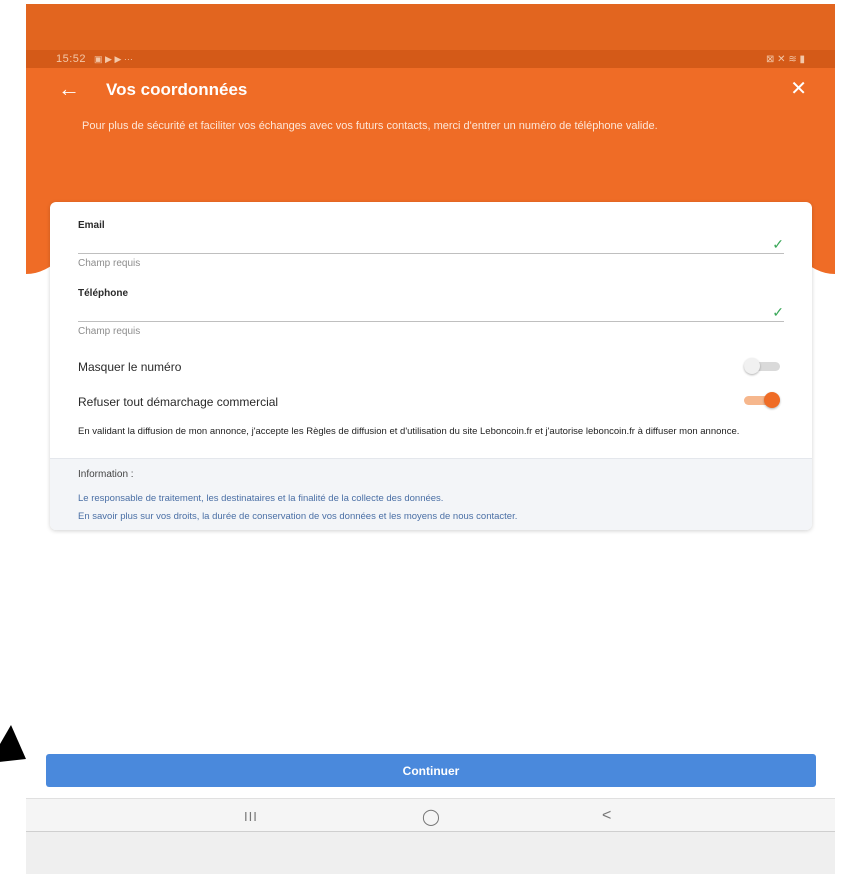 Image resolution: width=841 pixels, height=874 pixels. What do you see at coordinates (109, 263) in the screenshot?
I see `email-hint: Champ requis` at bounding box center [109, 263].